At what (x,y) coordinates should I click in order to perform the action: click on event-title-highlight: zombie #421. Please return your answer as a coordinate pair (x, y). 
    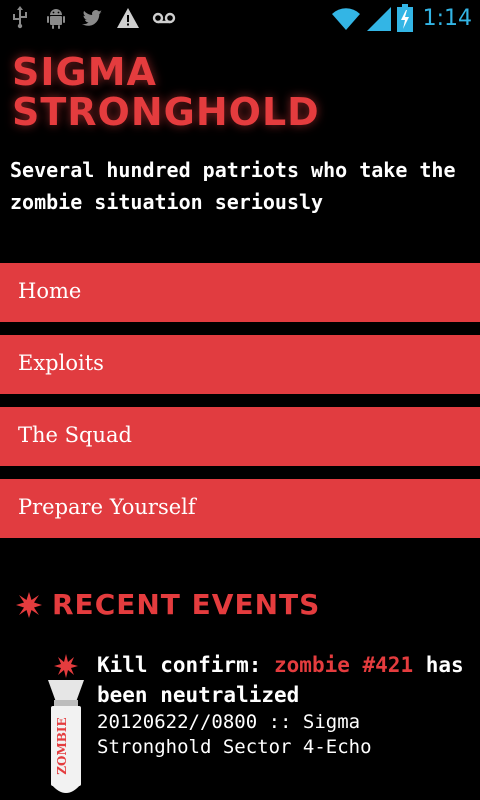
    Looking at the image, I should click on (343, 665).